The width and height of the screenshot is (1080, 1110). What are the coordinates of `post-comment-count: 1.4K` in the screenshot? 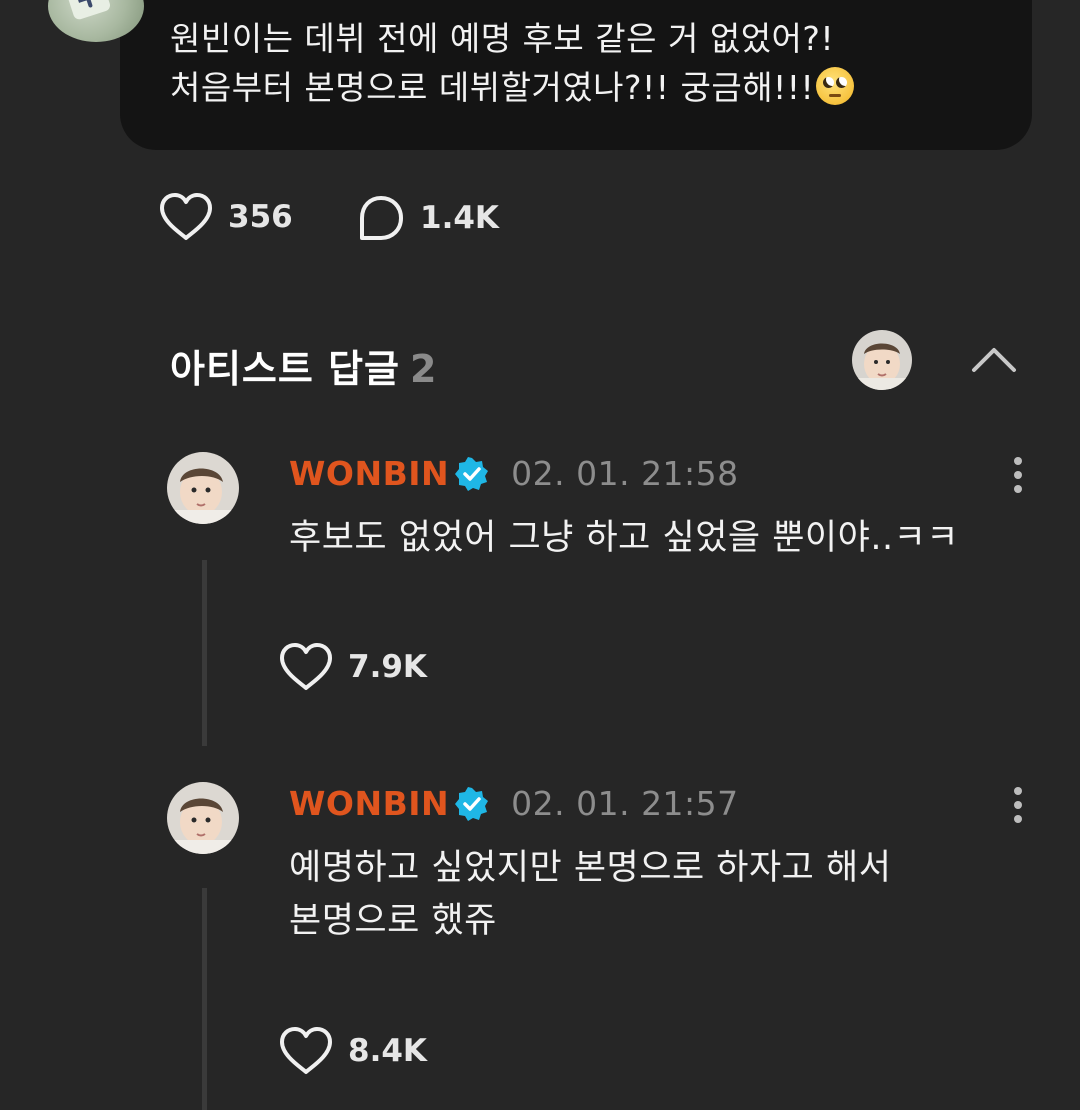 It's located at (459, 218).